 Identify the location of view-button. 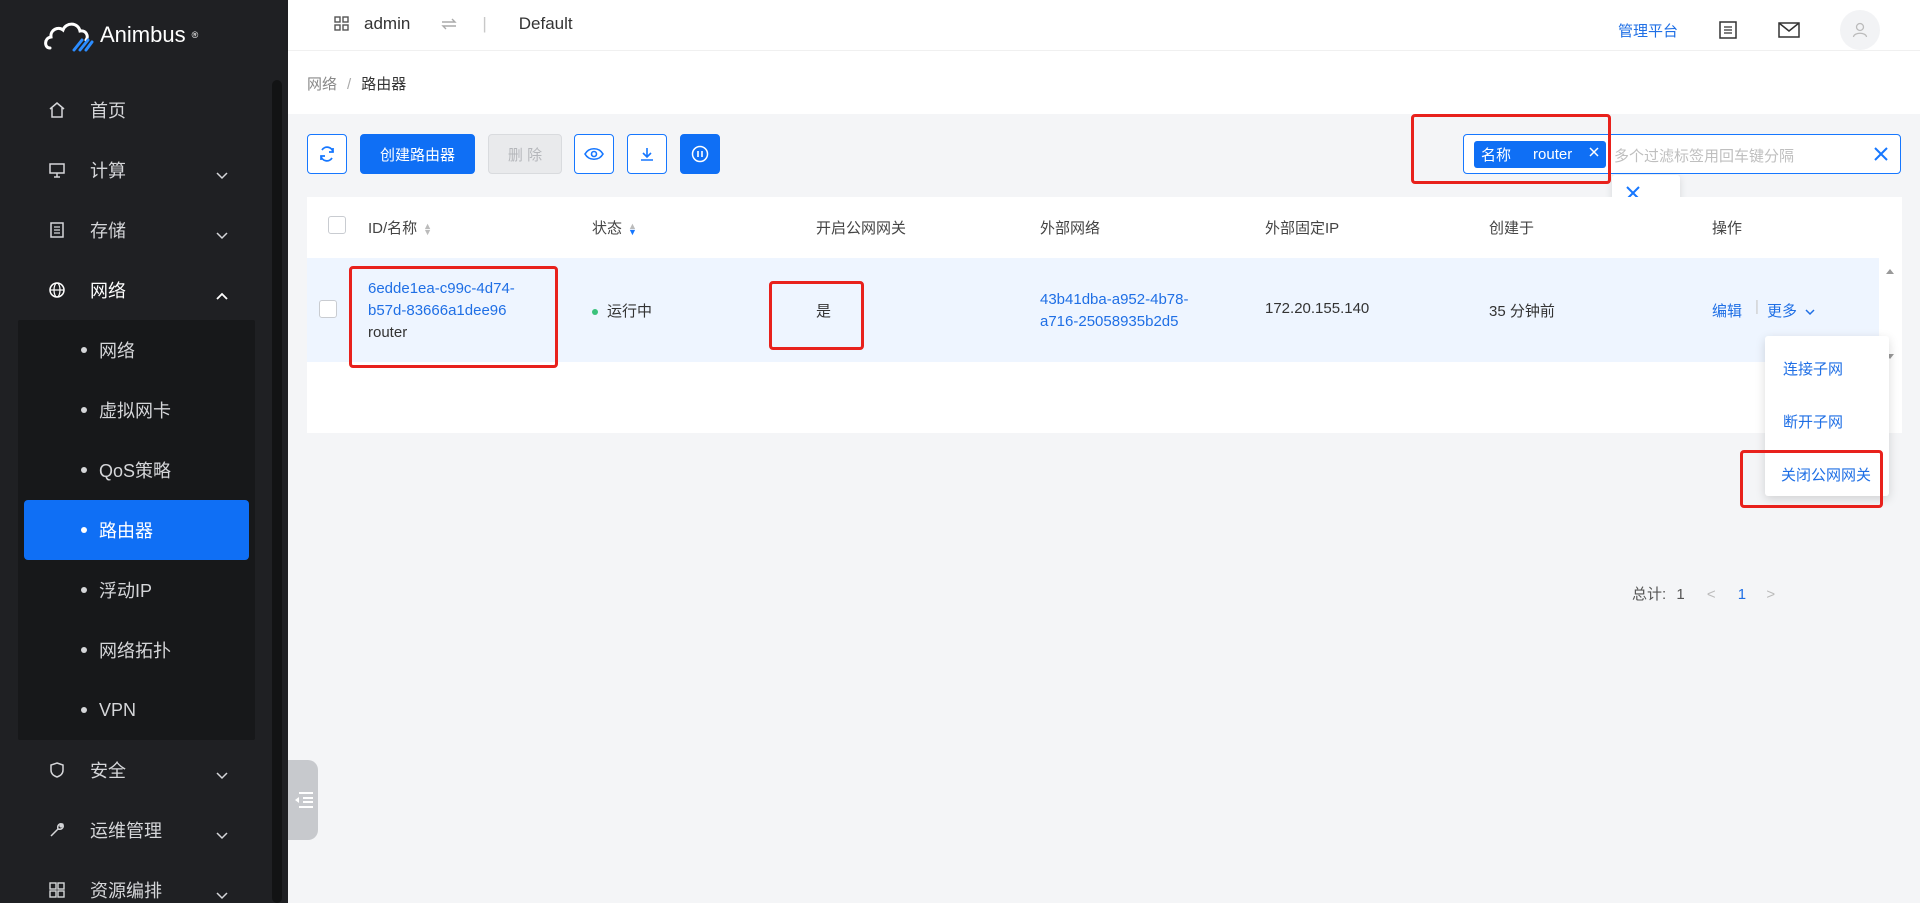
(594, 154).